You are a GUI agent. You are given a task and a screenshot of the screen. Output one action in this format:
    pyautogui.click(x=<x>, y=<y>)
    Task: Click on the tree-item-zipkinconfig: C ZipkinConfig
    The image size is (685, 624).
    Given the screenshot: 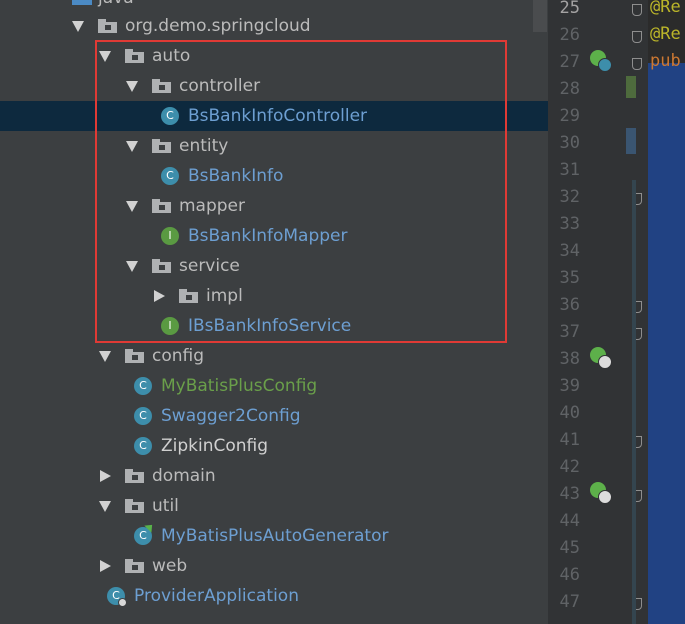 What is the action you would take?
    pyautogui.click(x=274, y=446)
    